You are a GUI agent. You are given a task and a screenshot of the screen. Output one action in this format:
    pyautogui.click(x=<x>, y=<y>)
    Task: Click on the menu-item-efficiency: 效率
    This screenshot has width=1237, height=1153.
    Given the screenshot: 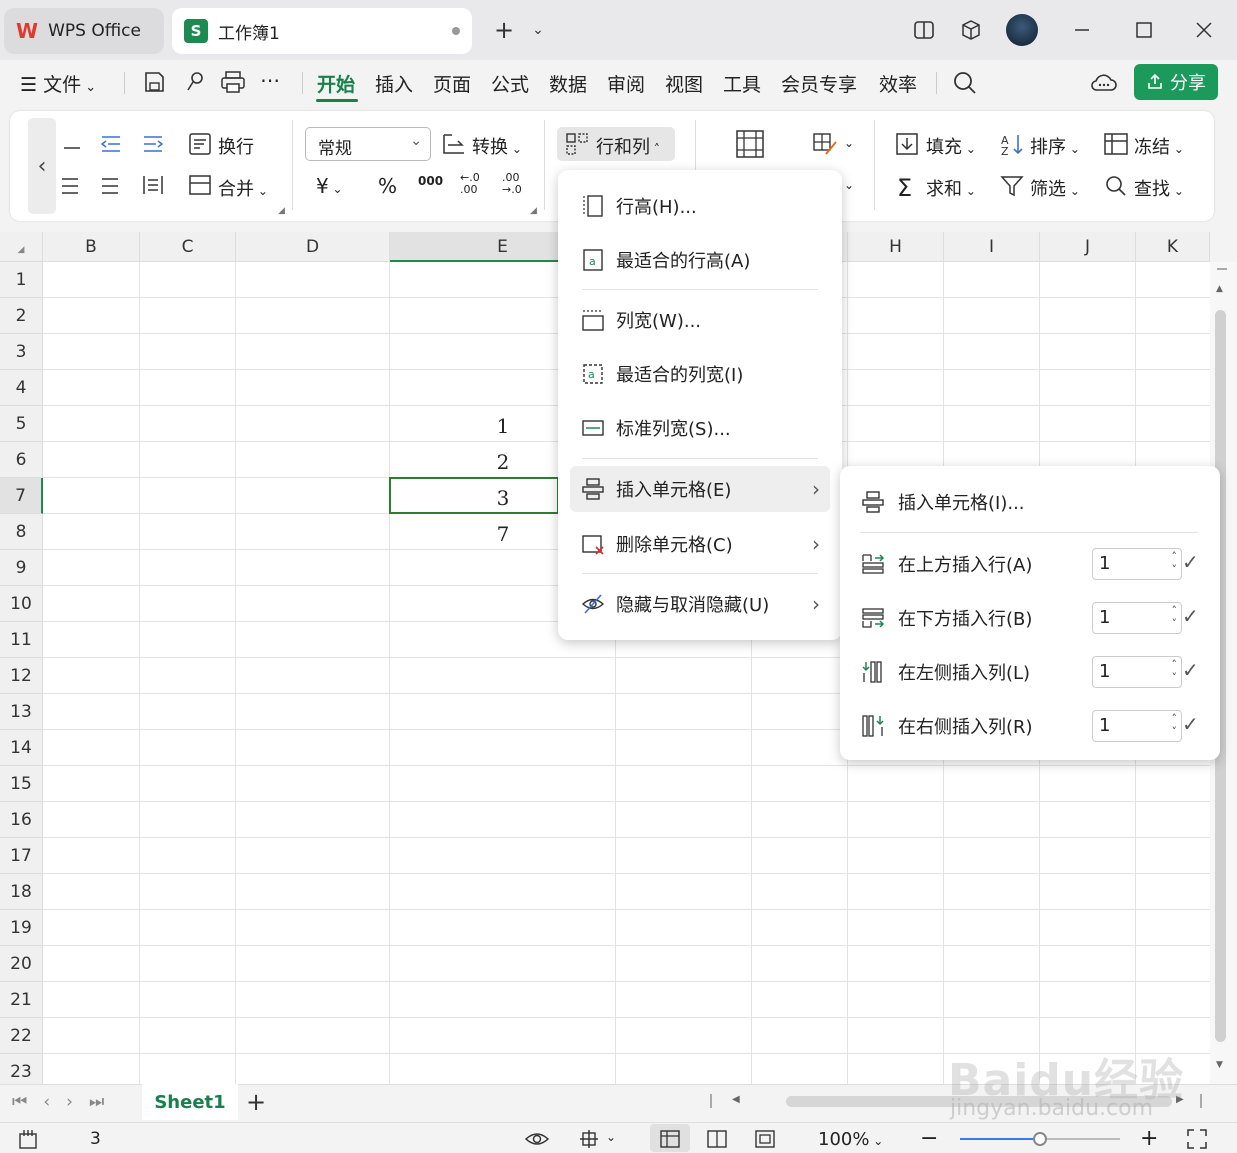 What is the action you would take?
    pyautogui.click(x=898, y=83)
    